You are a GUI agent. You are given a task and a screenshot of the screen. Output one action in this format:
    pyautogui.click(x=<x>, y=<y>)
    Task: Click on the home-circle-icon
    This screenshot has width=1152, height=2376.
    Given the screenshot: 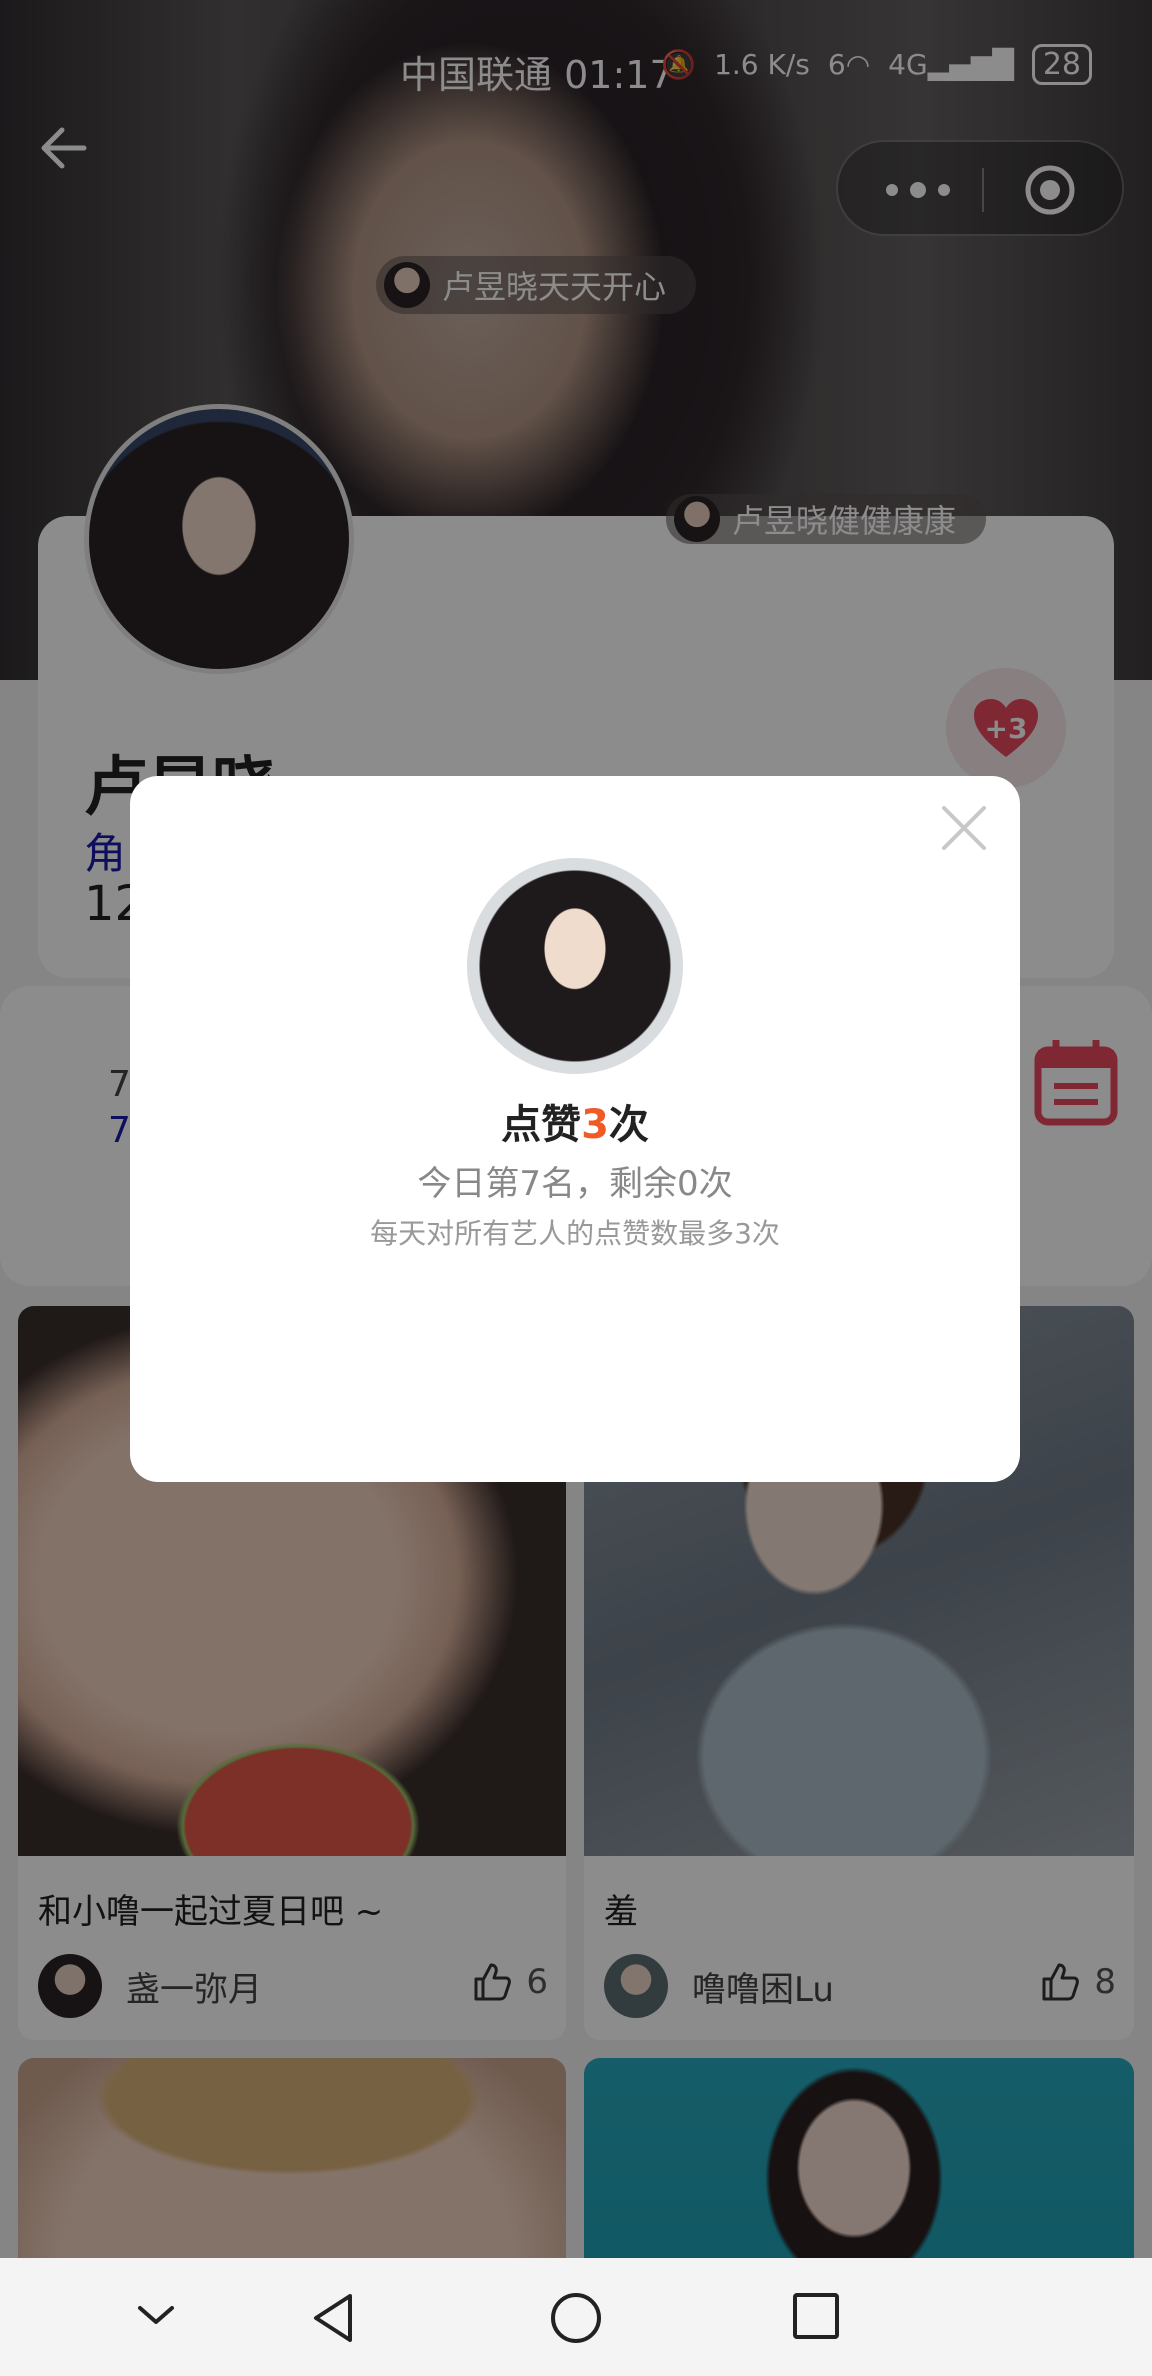 What is the action you would take?
    pyautogui.click(x=576, y=2318)
    